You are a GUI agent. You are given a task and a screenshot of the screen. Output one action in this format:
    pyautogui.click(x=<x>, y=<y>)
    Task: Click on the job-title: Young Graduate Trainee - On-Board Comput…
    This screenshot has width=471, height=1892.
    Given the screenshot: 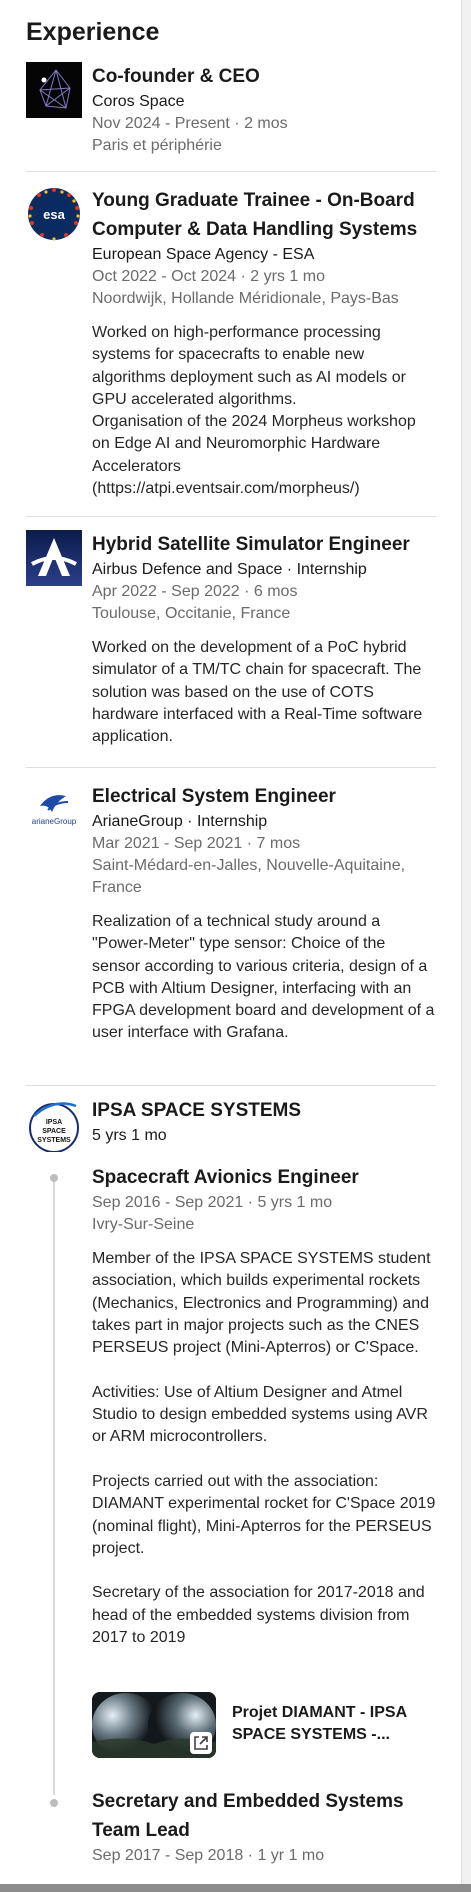 What is the action you would take?
    pyautogui.click(x=264, y=215)
    